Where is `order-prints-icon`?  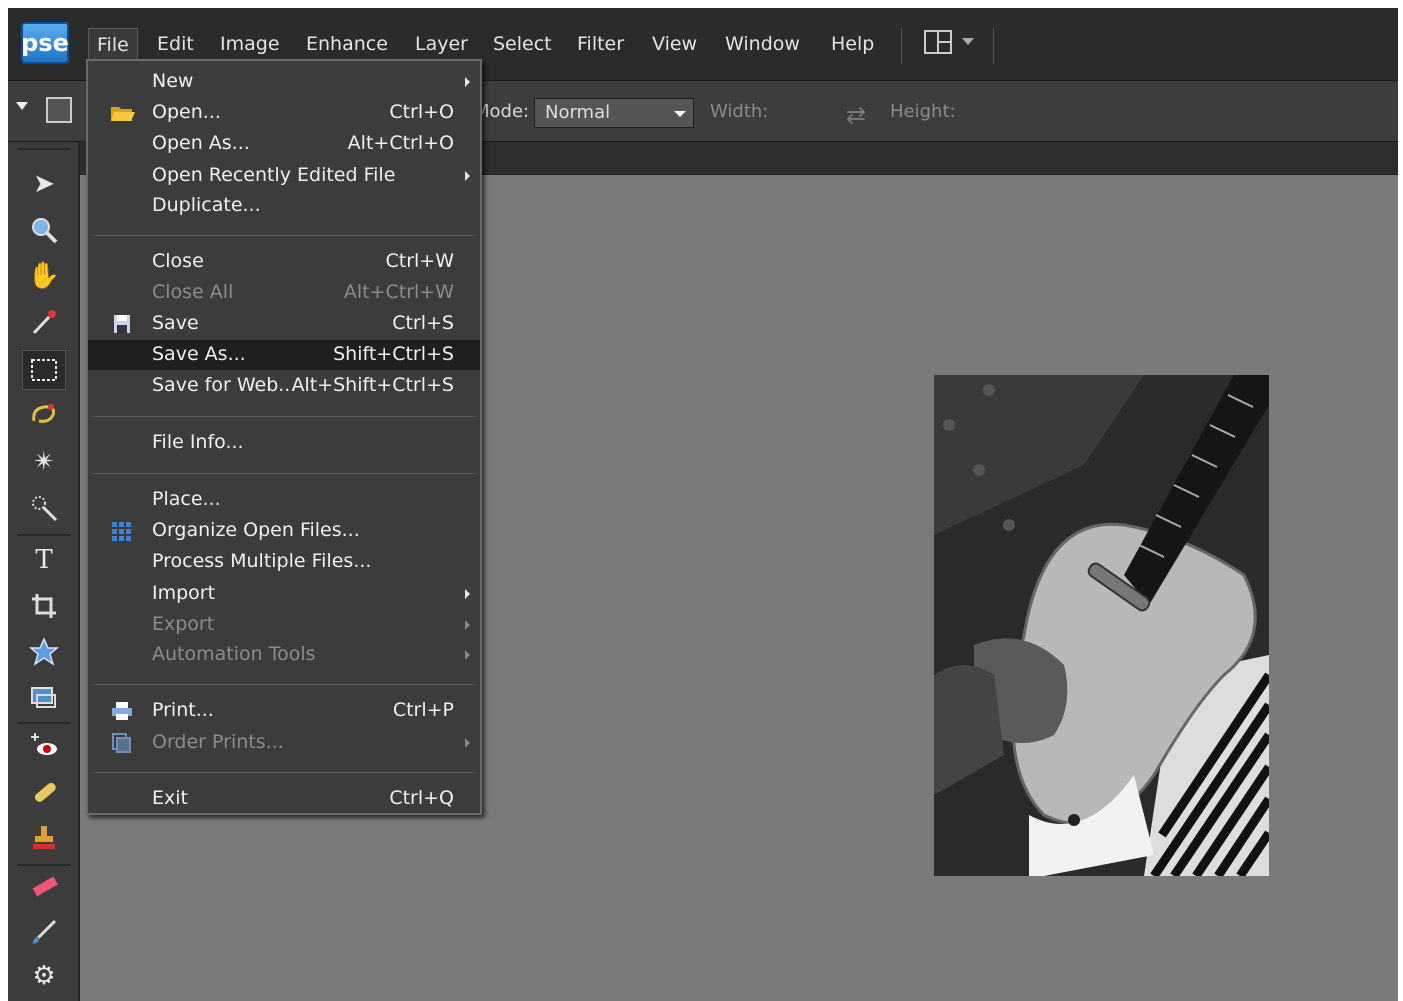 order-prints-icon is located at coordinates (122, 743).